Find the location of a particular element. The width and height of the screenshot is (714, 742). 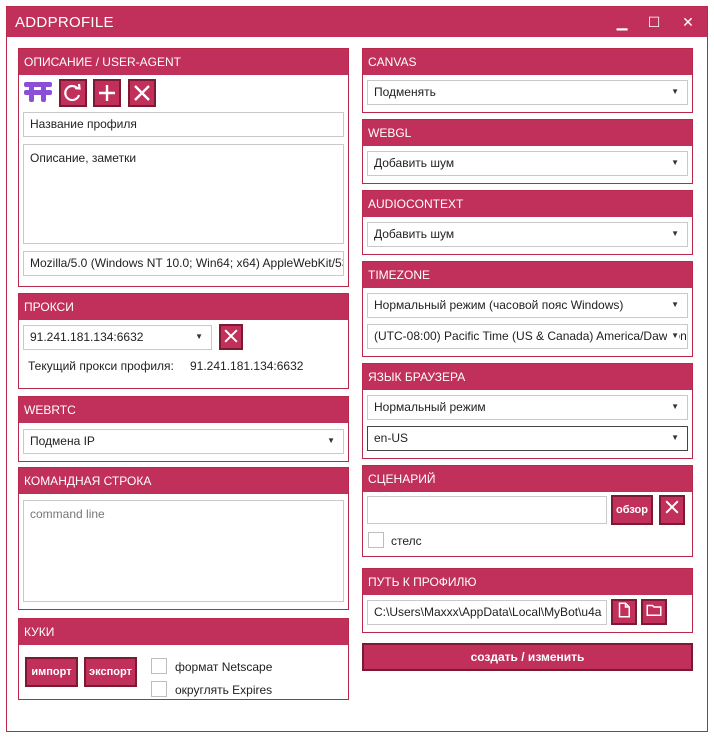

language-select: en-US ▼ is located at coordinates (527, 438).